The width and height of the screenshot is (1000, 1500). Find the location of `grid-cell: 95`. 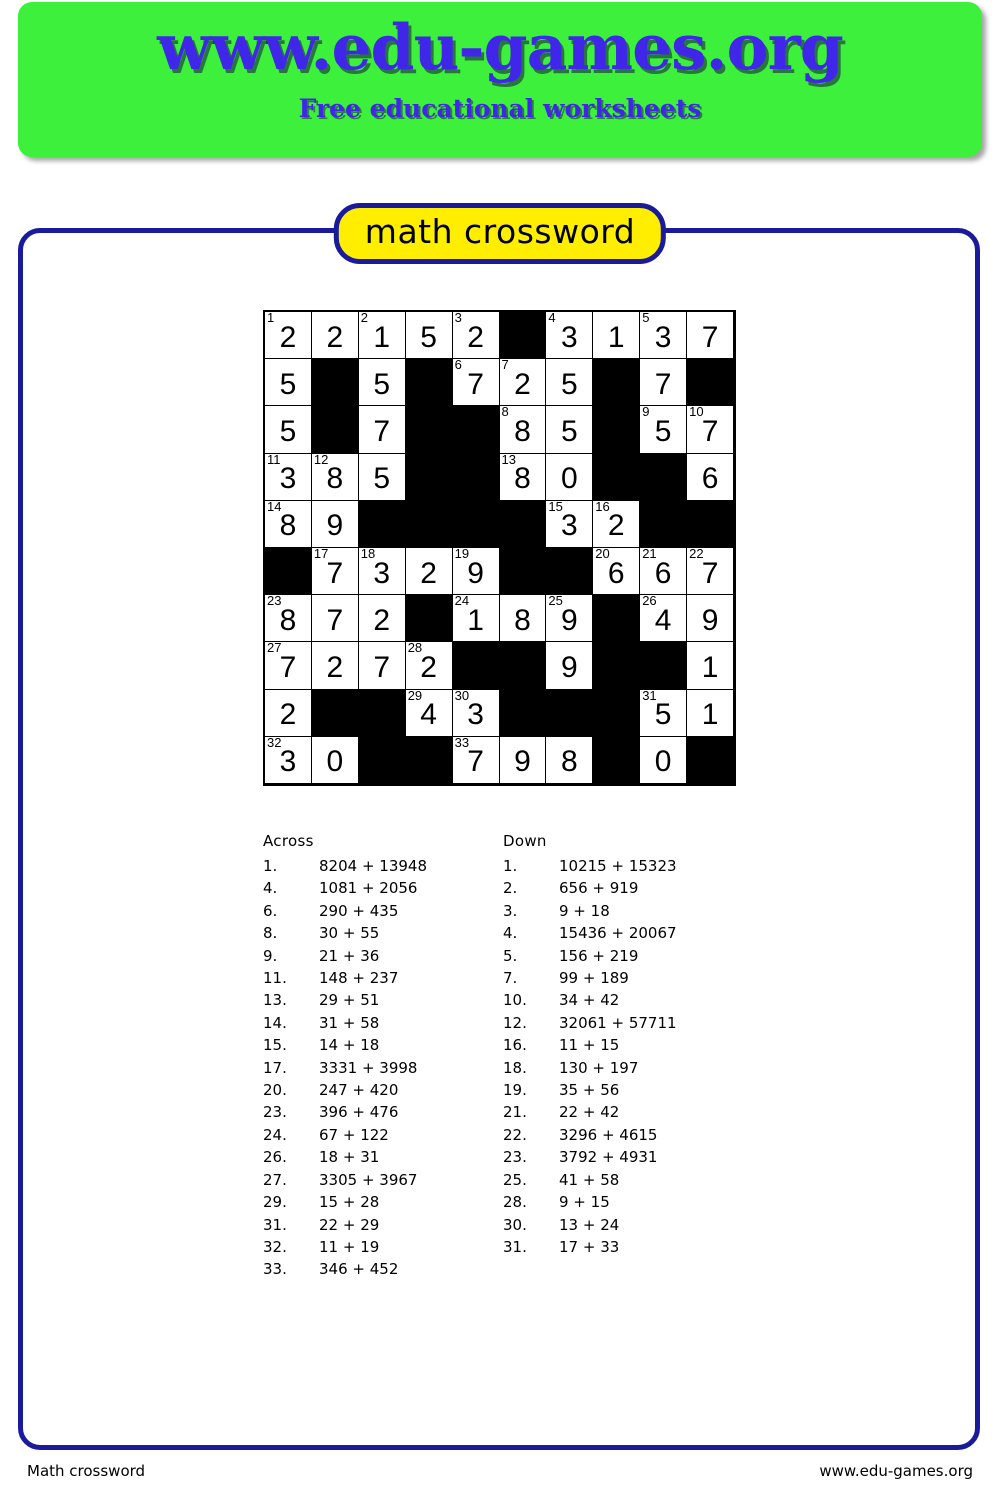

grid-cell: 95 is located at coordinates (664, 429).